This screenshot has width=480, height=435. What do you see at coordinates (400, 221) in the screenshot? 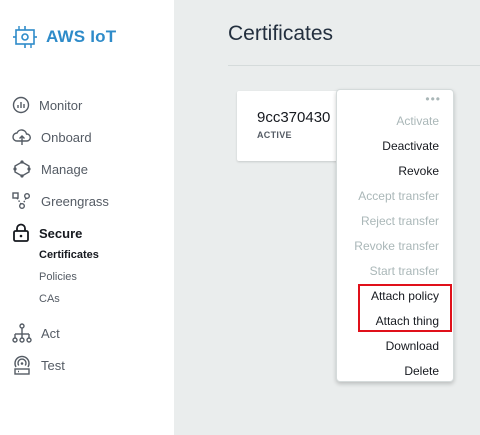
I see `menu-item-reject-transfer: Reject transfer` at bounding box center [400, 221].